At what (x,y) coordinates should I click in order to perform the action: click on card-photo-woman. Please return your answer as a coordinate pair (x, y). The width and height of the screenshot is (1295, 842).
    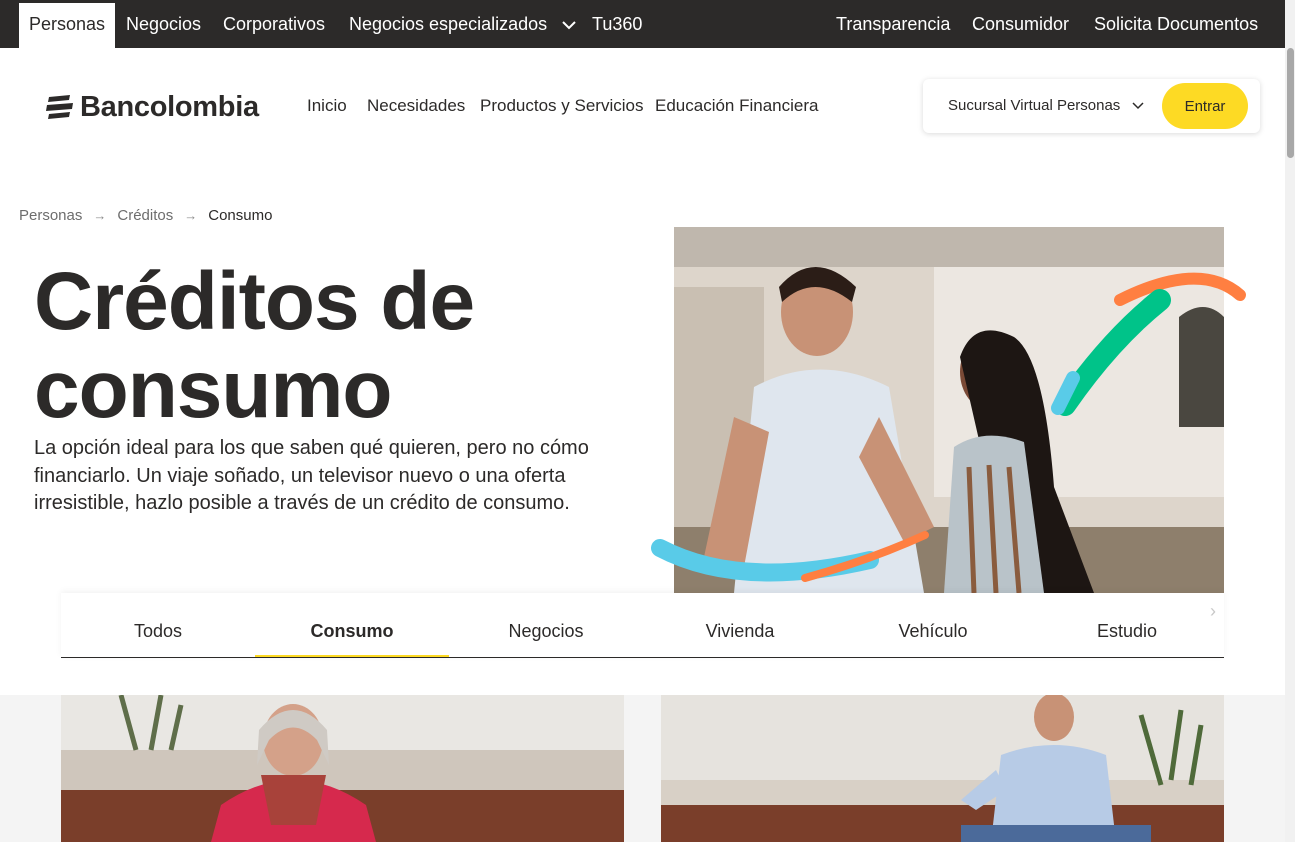
    Looking at the image, I should click on (342, 768).